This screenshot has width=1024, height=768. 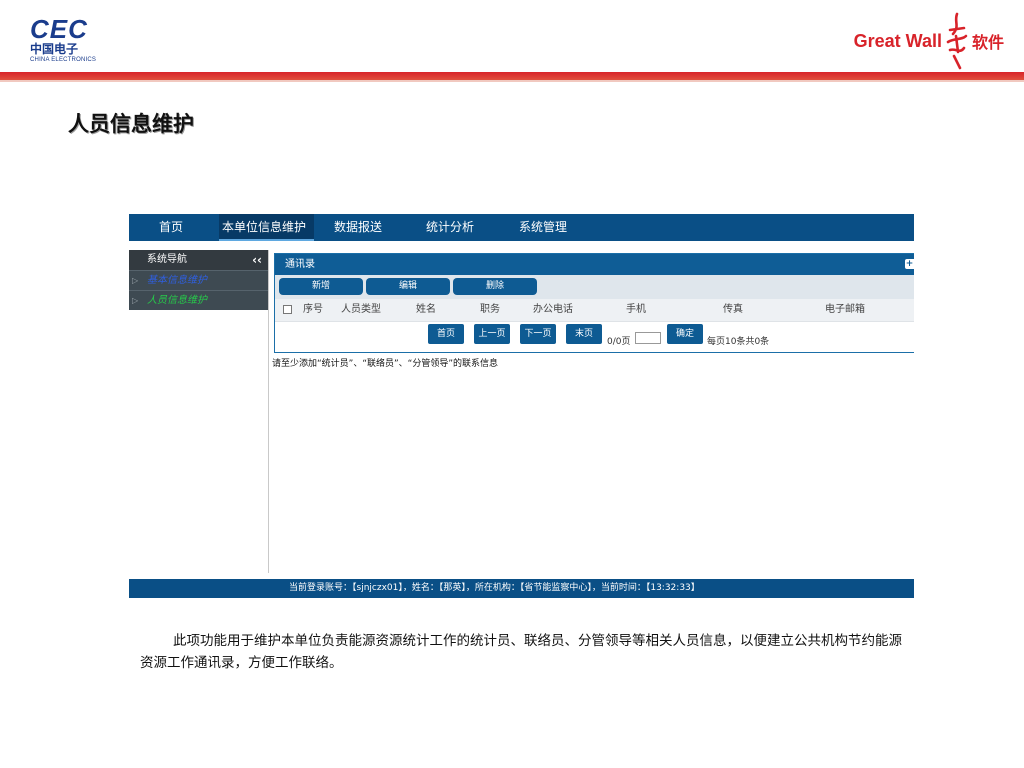 What do you see at coordinates (619, 342) in the screenshot?
I see `page-info: 0/0页` at bounding box center [619, 342].